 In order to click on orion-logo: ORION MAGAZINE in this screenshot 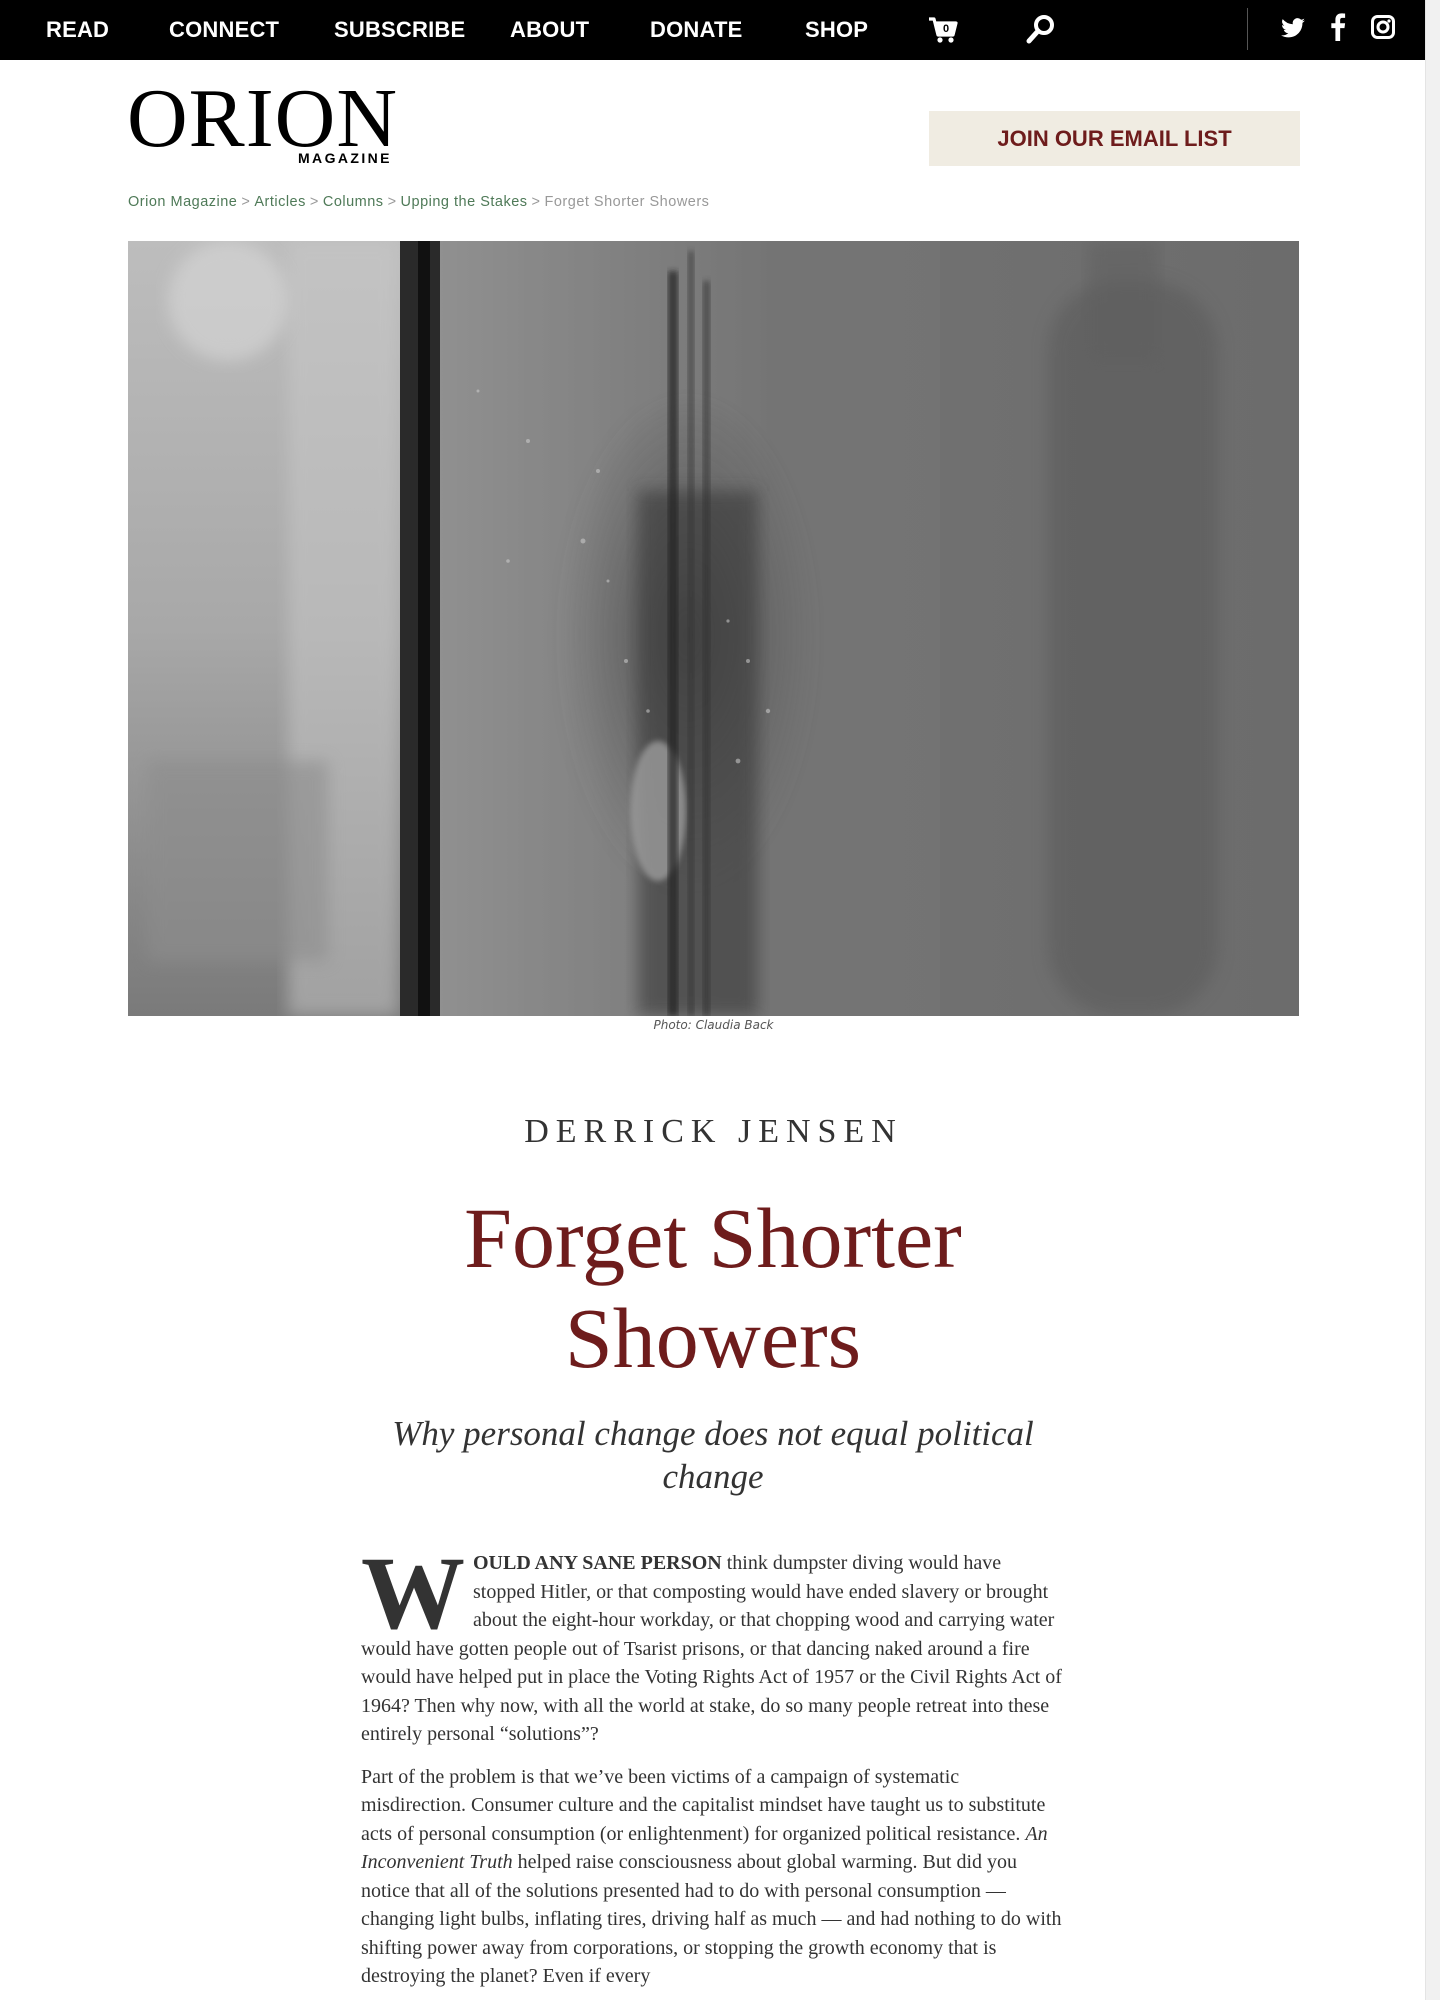, I will do `click(272, 122)`.